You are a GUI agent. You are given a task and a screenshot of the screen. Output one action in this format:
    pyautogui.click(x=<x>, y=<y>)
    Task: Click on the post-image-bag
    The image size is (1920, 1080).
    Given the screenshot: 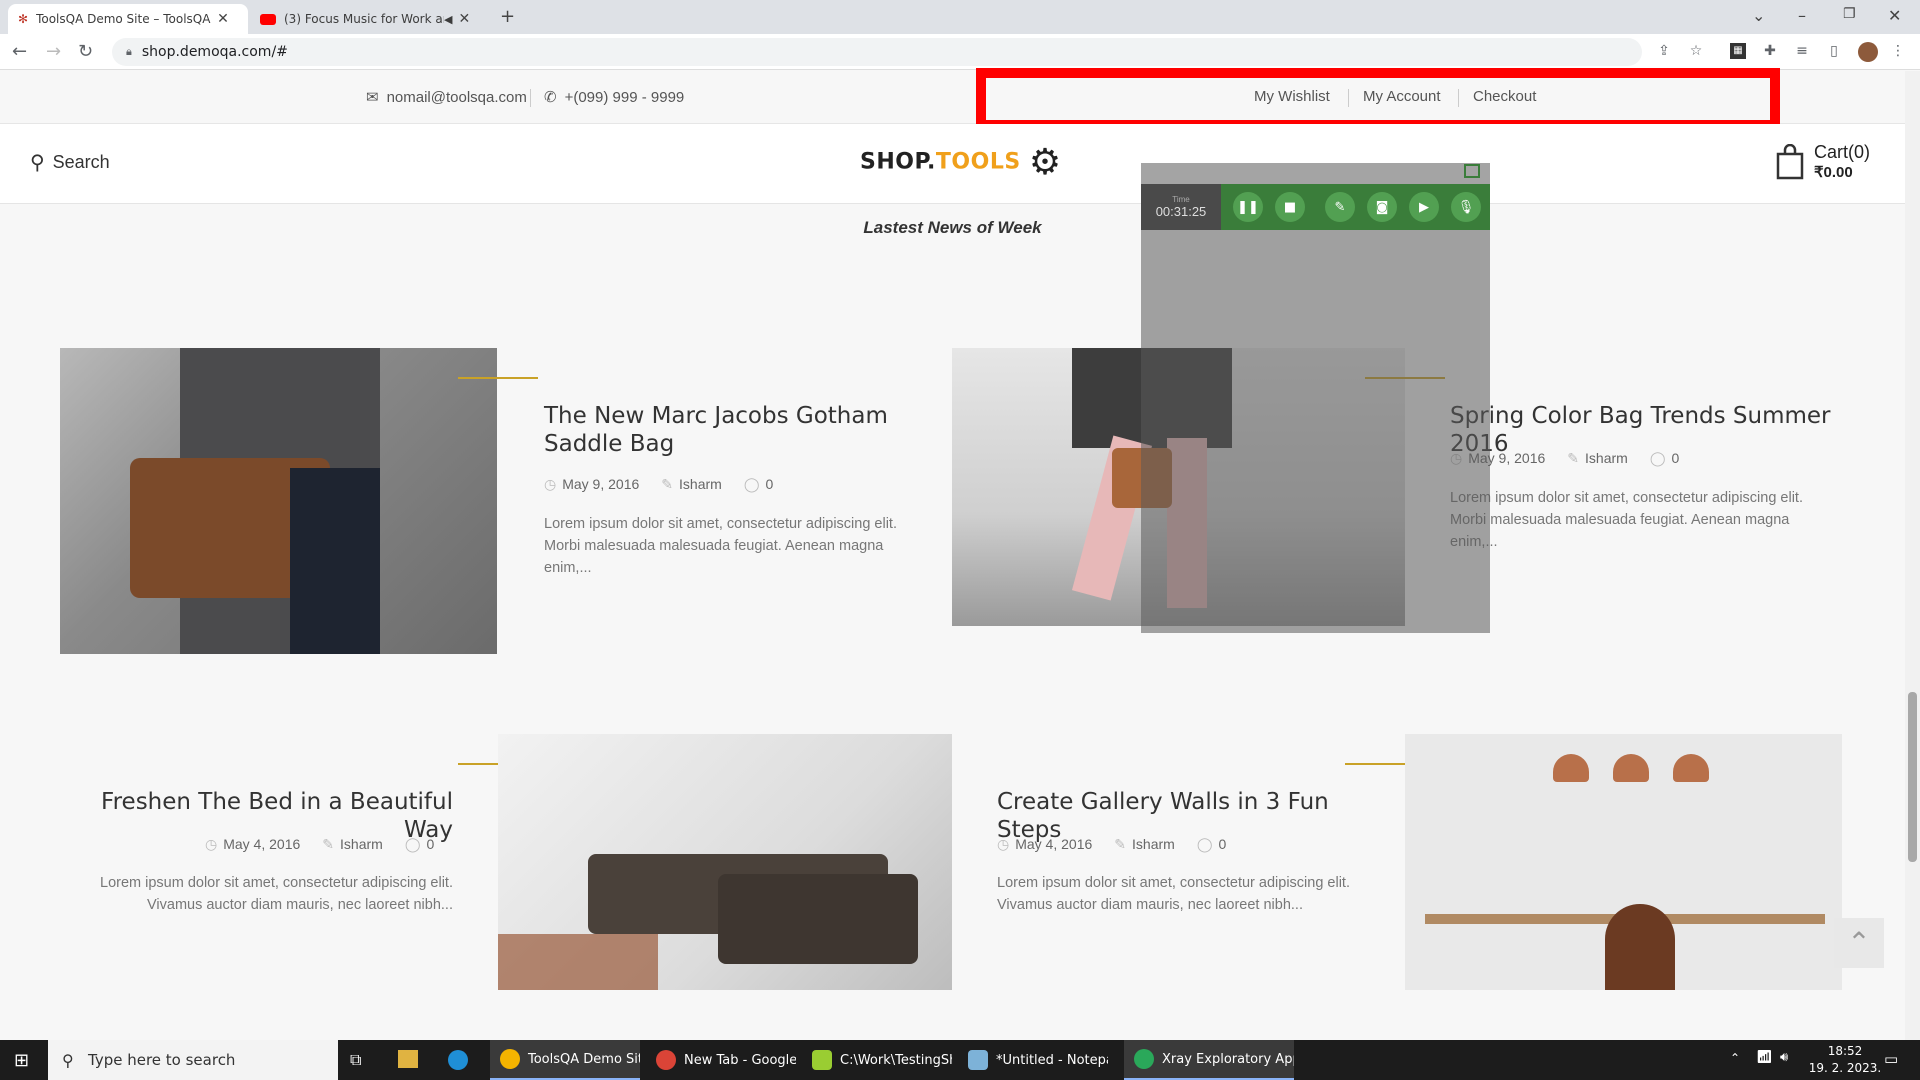 What is the action you would take?
    pyautogui.click(x=278, y=501)
    